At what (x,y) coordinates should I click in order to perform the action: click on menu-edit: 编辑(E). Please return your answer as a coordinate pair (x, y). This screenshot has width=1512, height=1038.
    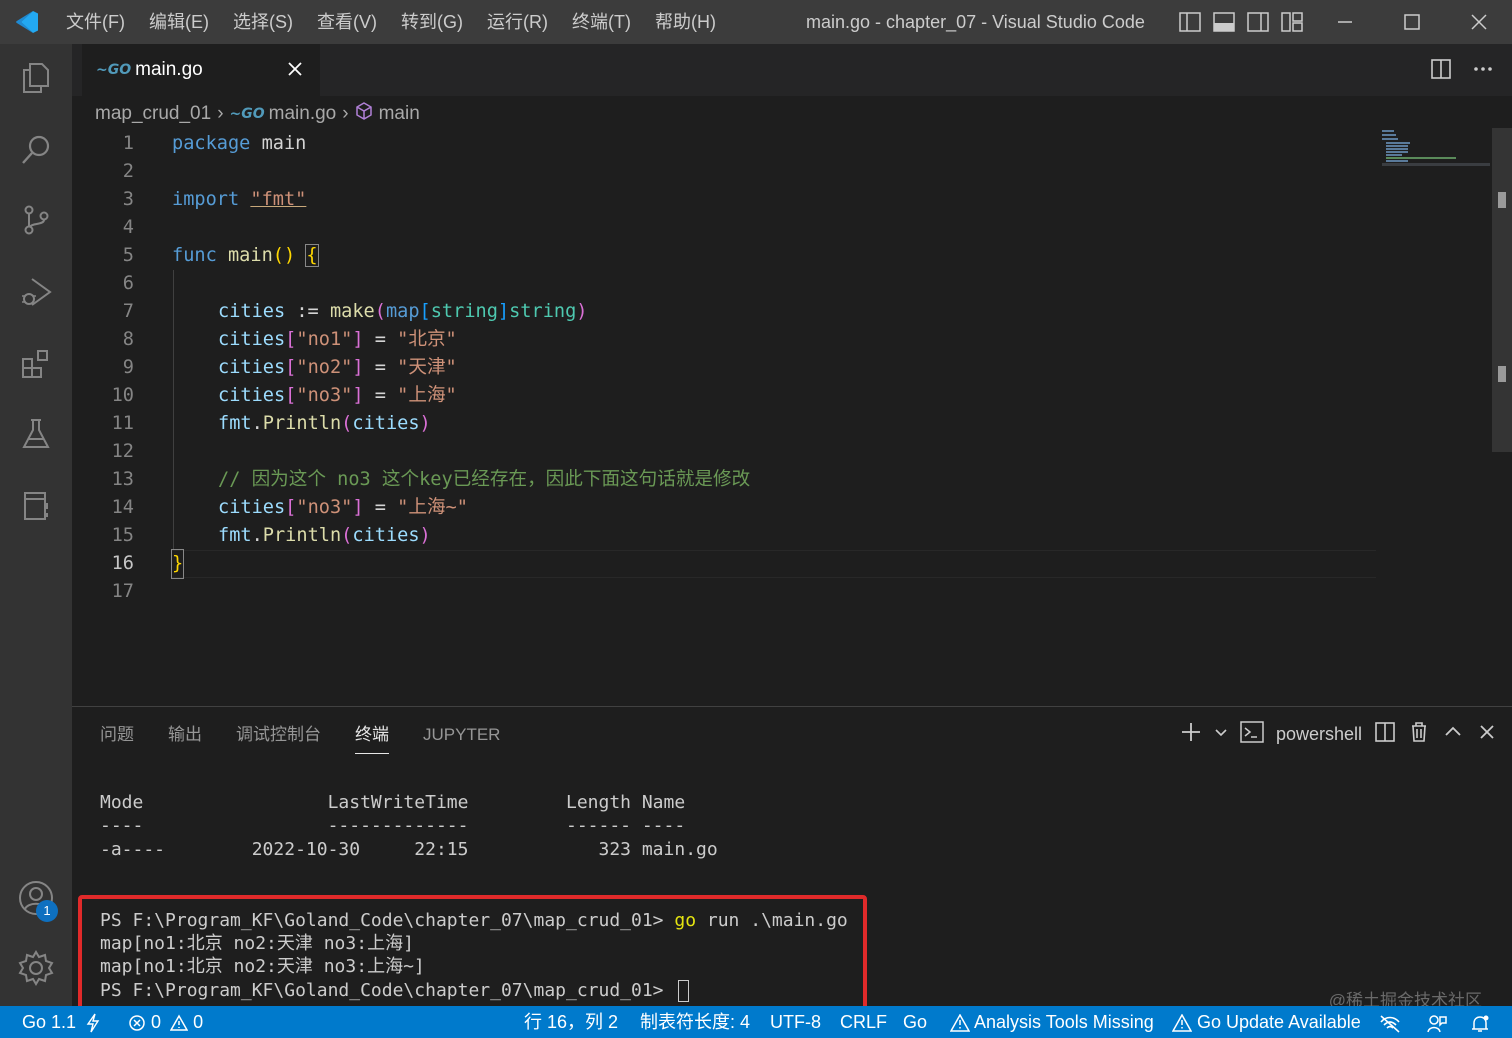
    Looking at the image, I should click on (179, 22).